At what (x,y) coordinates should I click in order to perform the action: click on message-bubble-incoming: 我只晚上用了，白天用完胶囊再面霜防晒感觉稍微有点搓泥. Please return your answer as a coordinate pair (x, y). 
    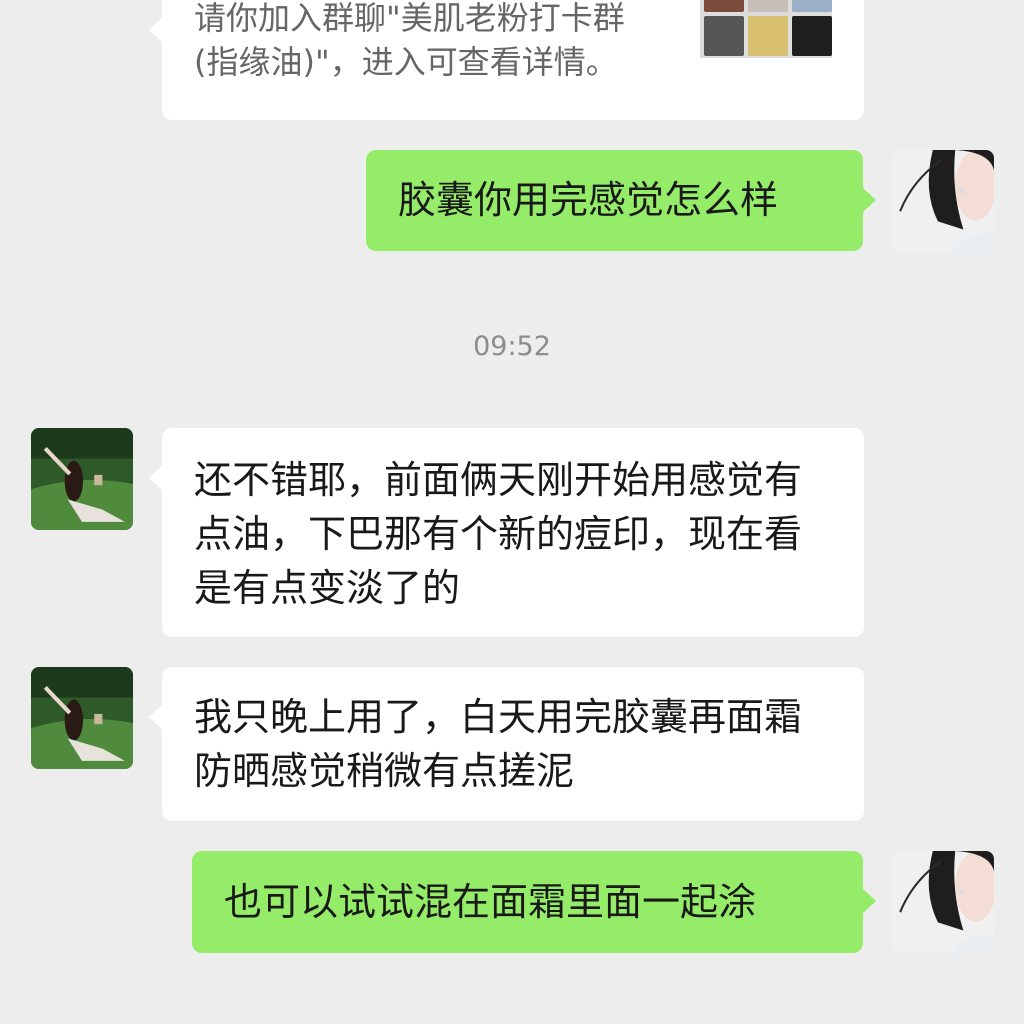
    Looking at the image, I should click on (506, 744).